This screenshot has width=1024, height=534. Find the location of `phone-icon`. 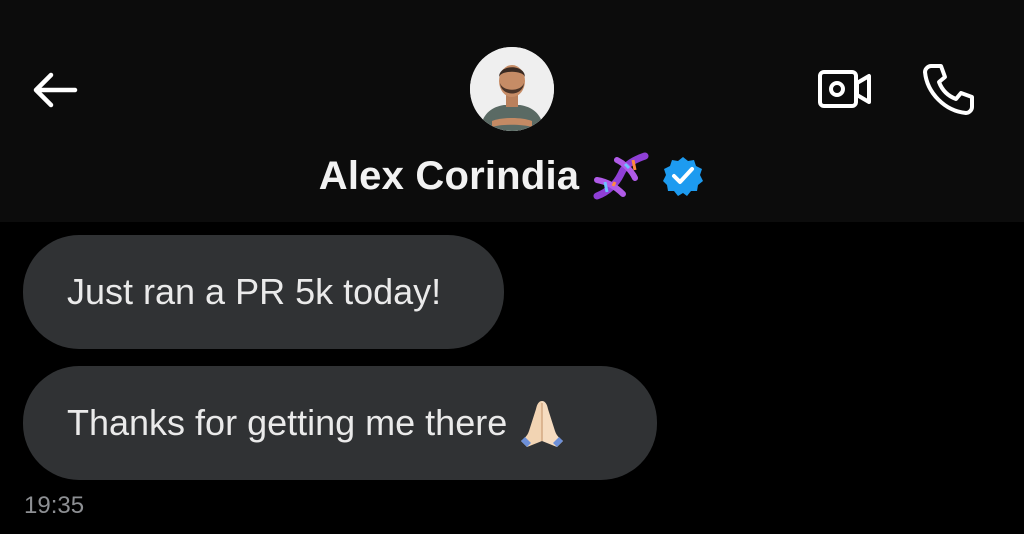

phone-icon is located at coordinates (948, 89).